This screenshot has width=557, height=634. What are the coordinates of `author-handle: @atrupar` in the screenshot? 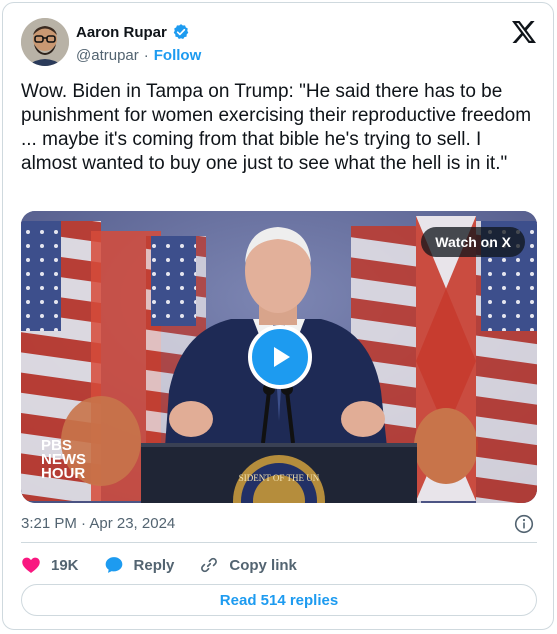 It's located at (107, 55).